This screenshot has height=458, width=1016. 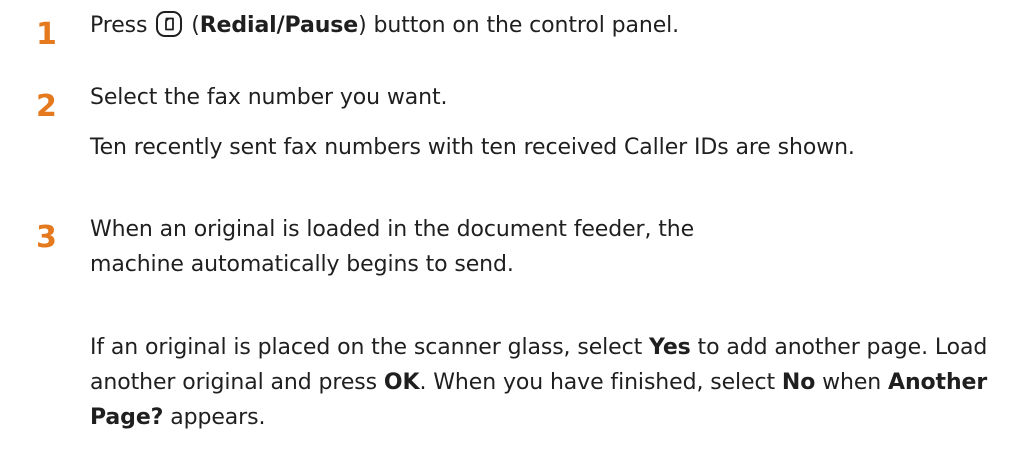 What do you see at coordinates (46, 237) in the screenshot?
I see `step-number: 3` at bounding box center [46, 237].